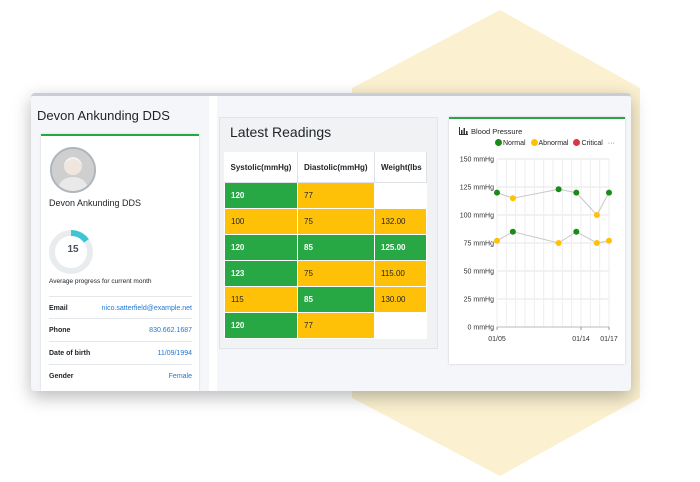 The width and height of the screenshot is (700, 482). Describe the element at coordinates (498, 142) in the screenshot. I see `legend-normal-marker` at that location.